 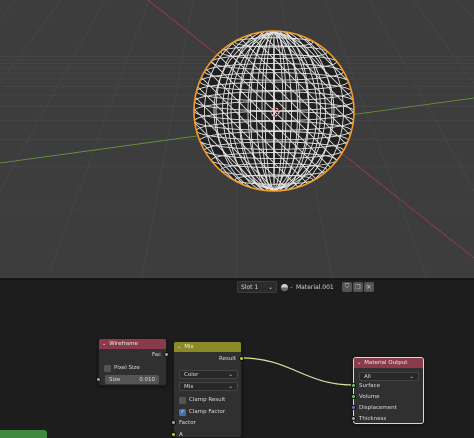 I want to click on pixel-size-label: Pixel Size, so click(x=127, y=368).